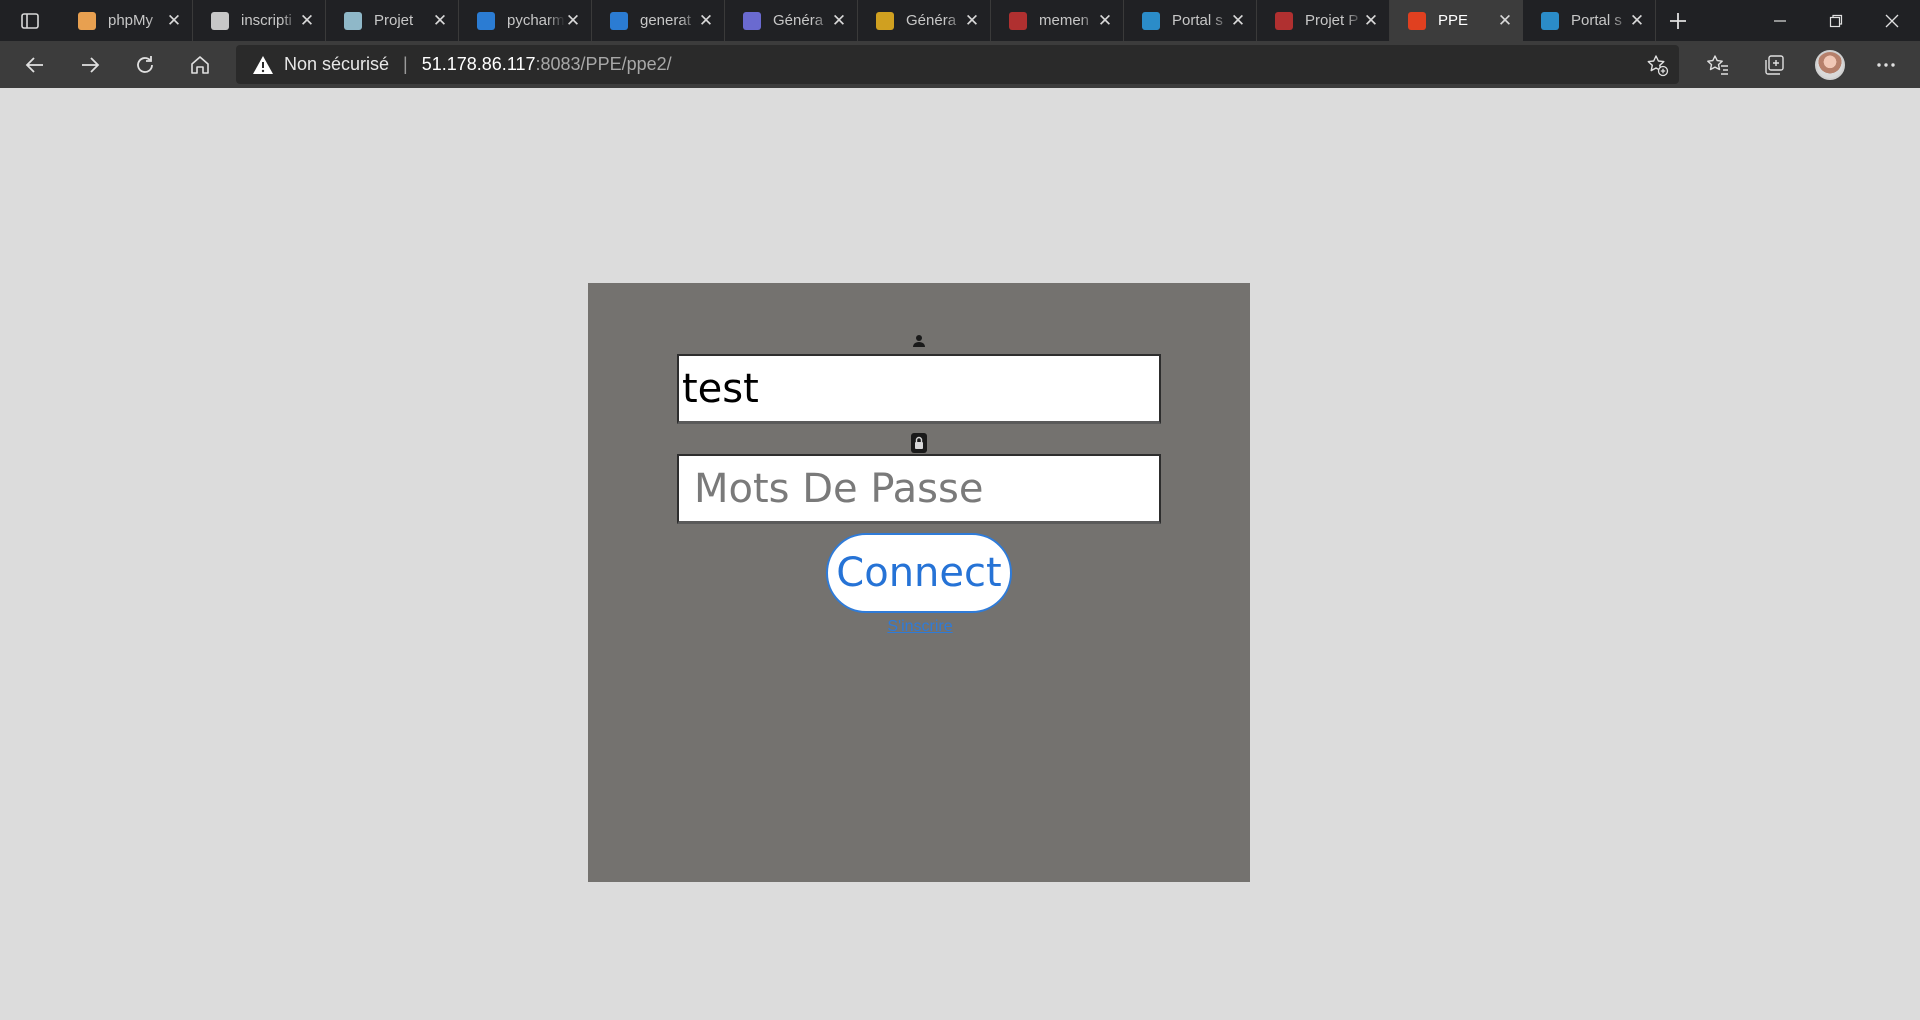 The width and height of the screenshot is (1920, 1020). I want to click on new-tab-button, so click(1678, 20).